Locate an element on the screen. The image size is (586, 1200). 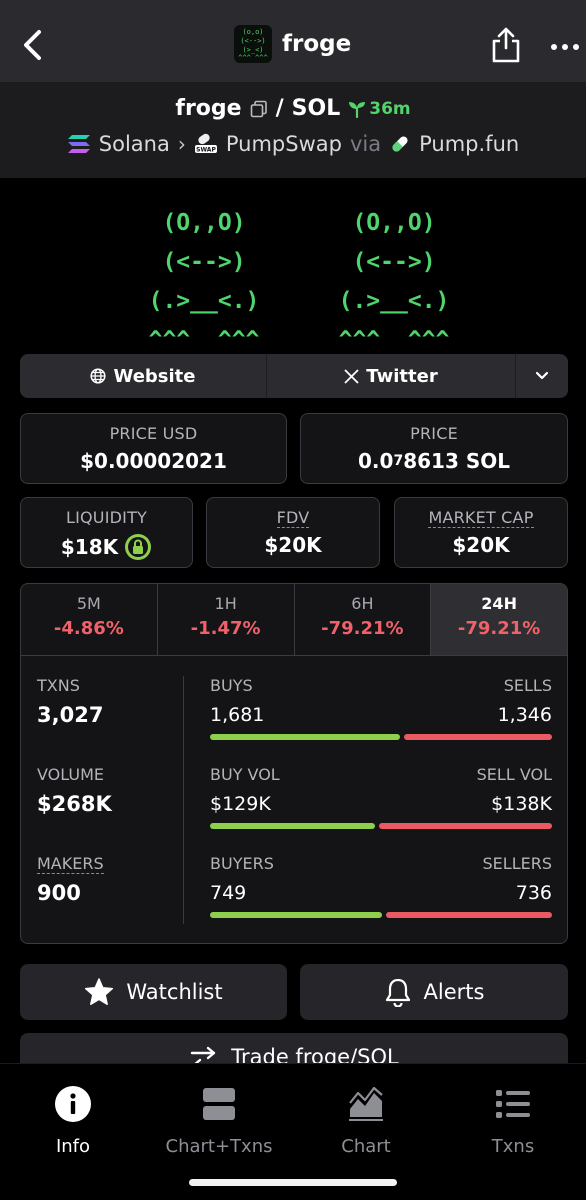
buys-sells-bar is located at coordinates (381, 737).